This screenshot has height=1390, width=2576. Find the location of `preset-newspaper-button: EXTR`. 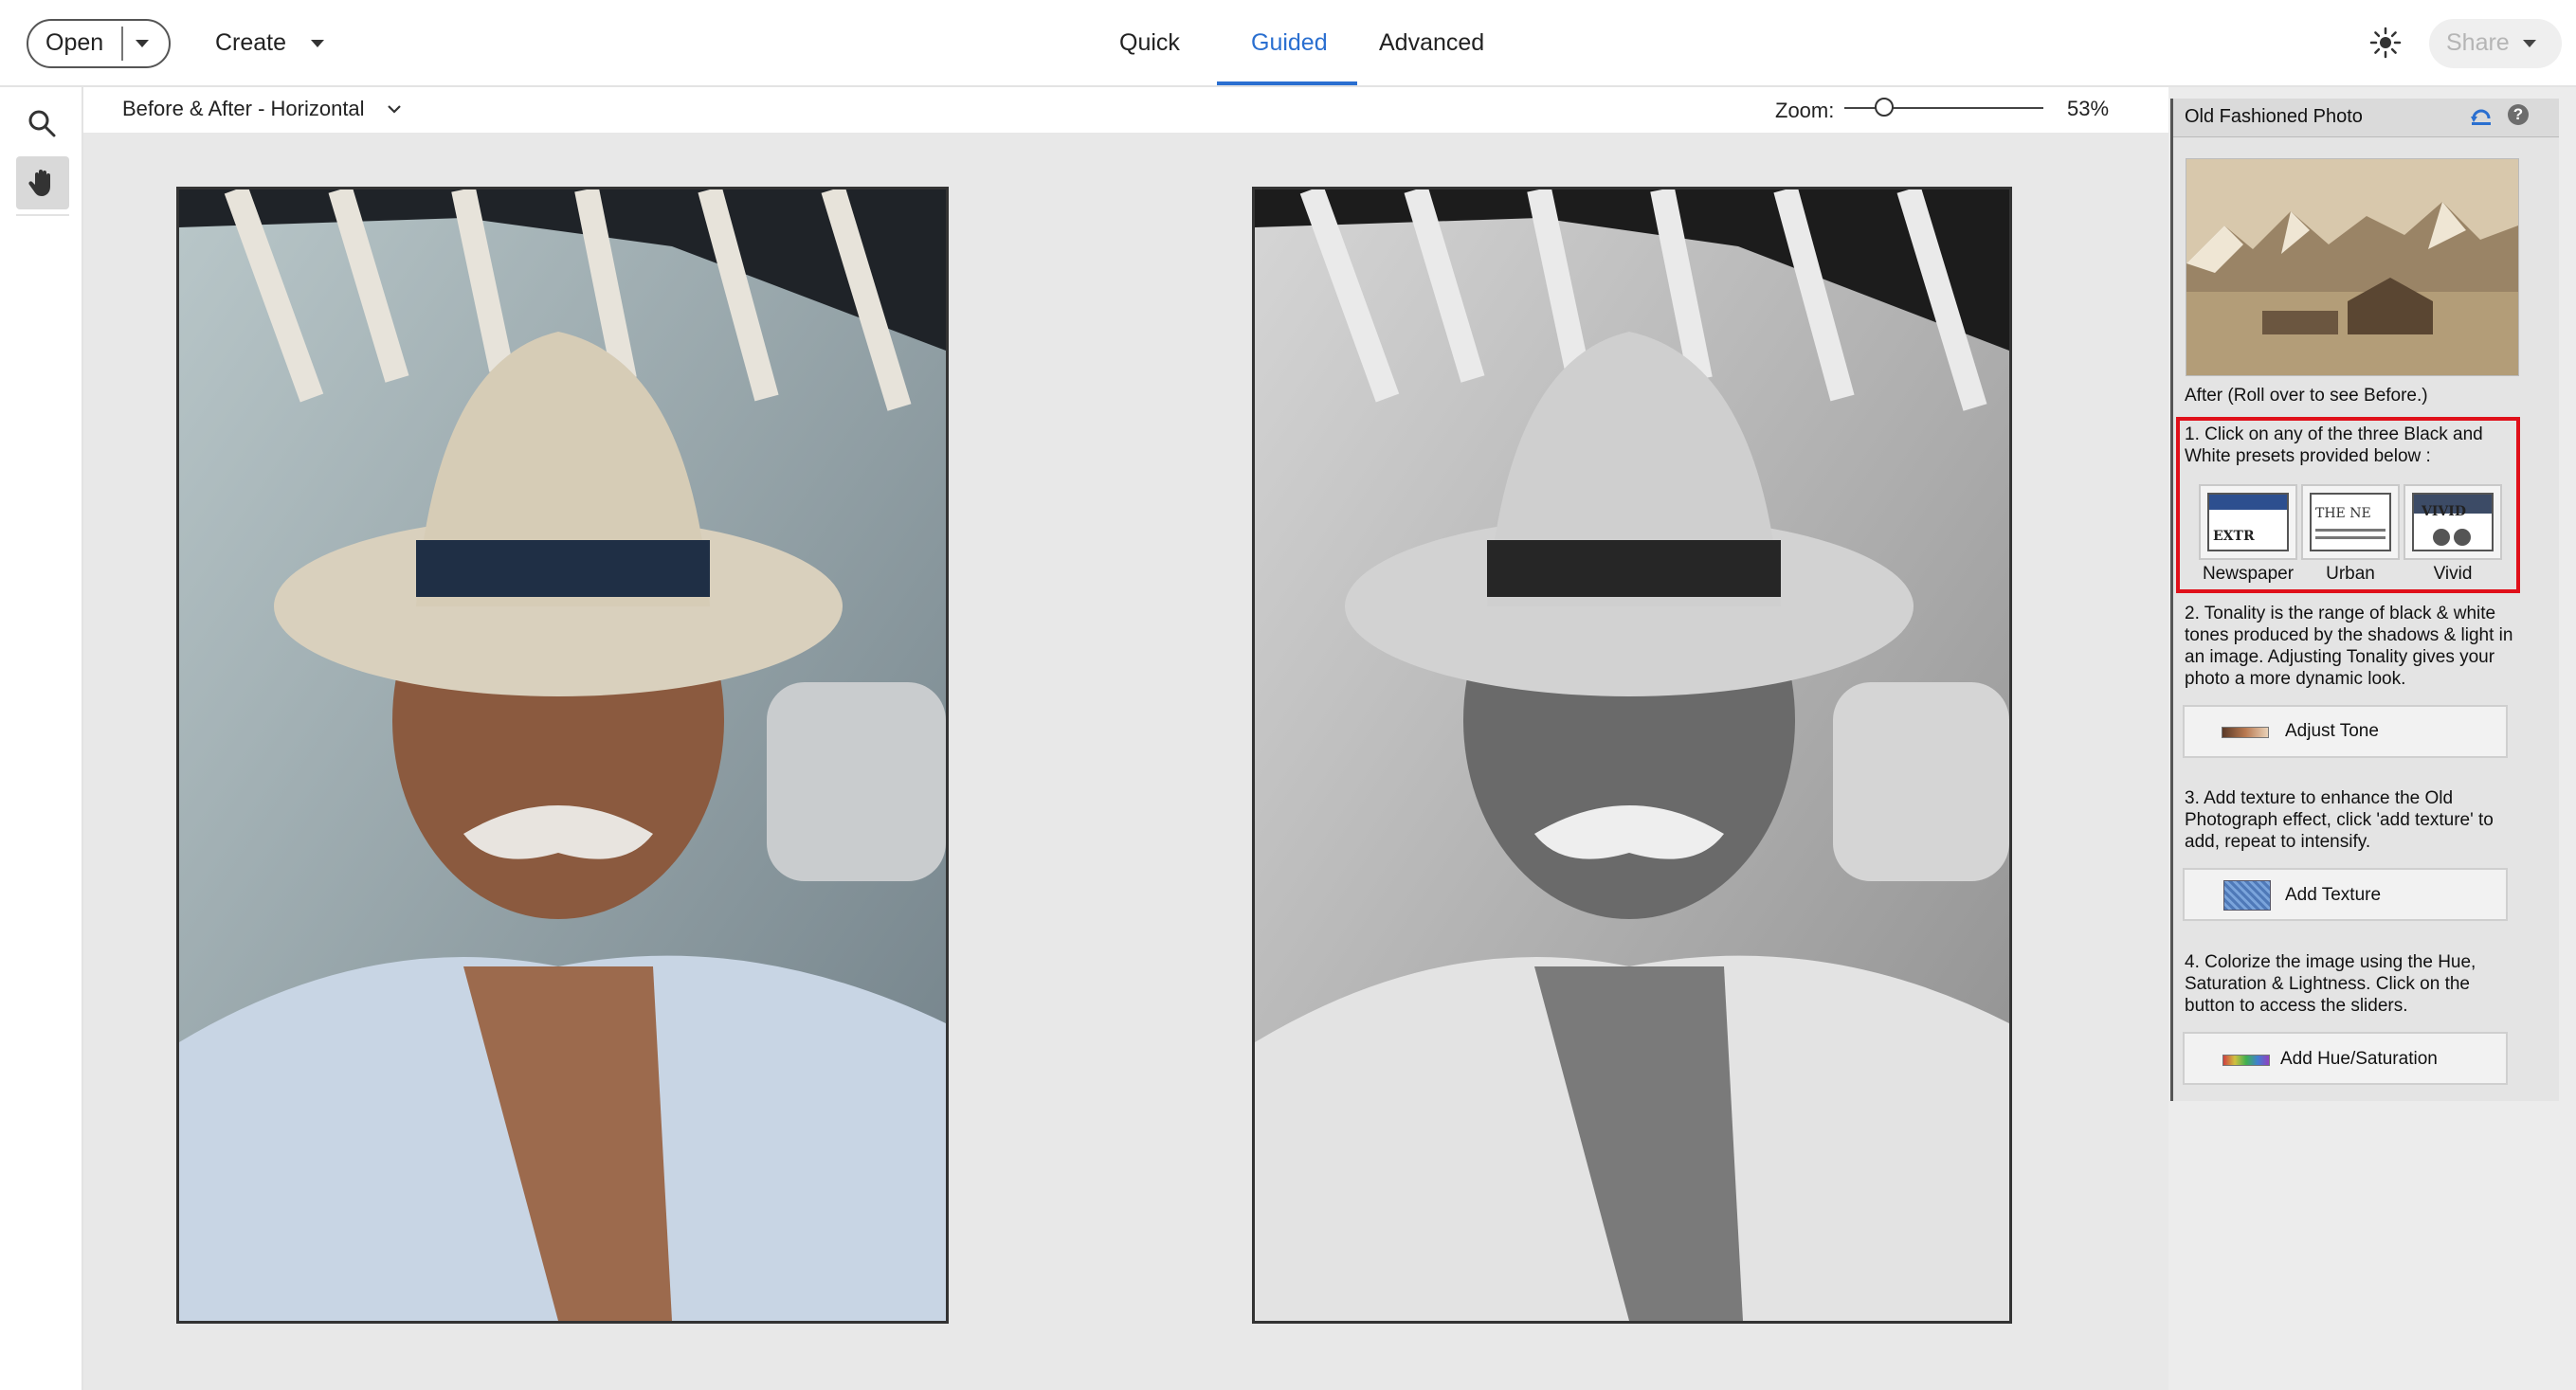

preset-newspaper-button: EXTR is located at coordinates (2248, 522).